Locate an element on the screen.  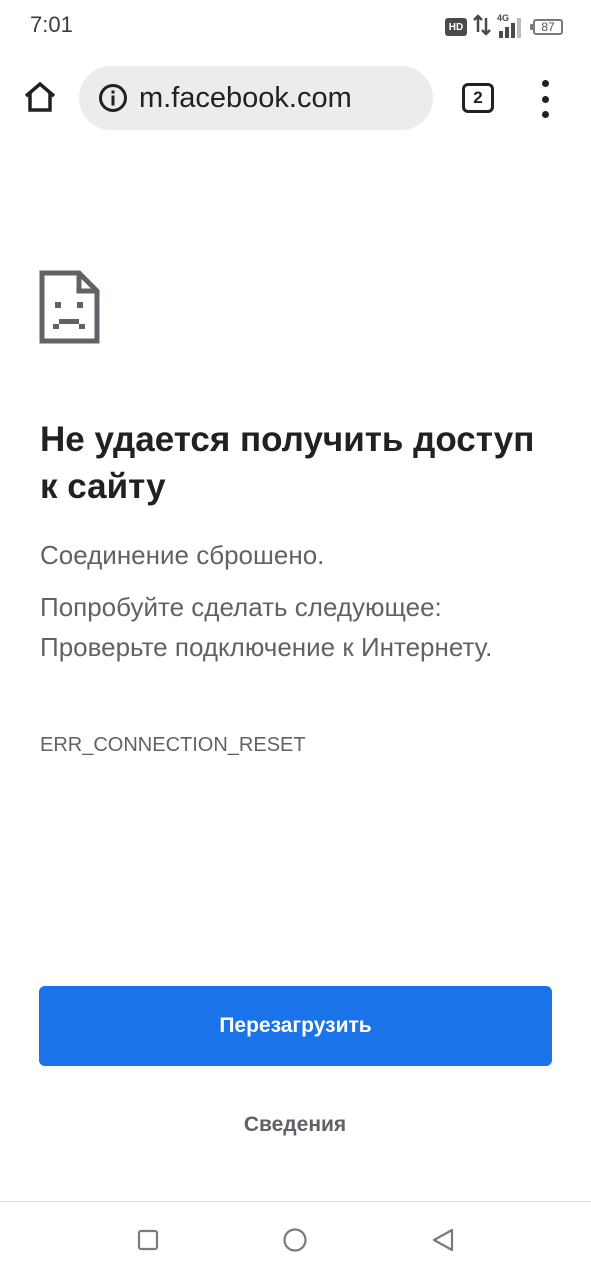
reload-button: Перезагрузить is located at coordinates (295, 1026).